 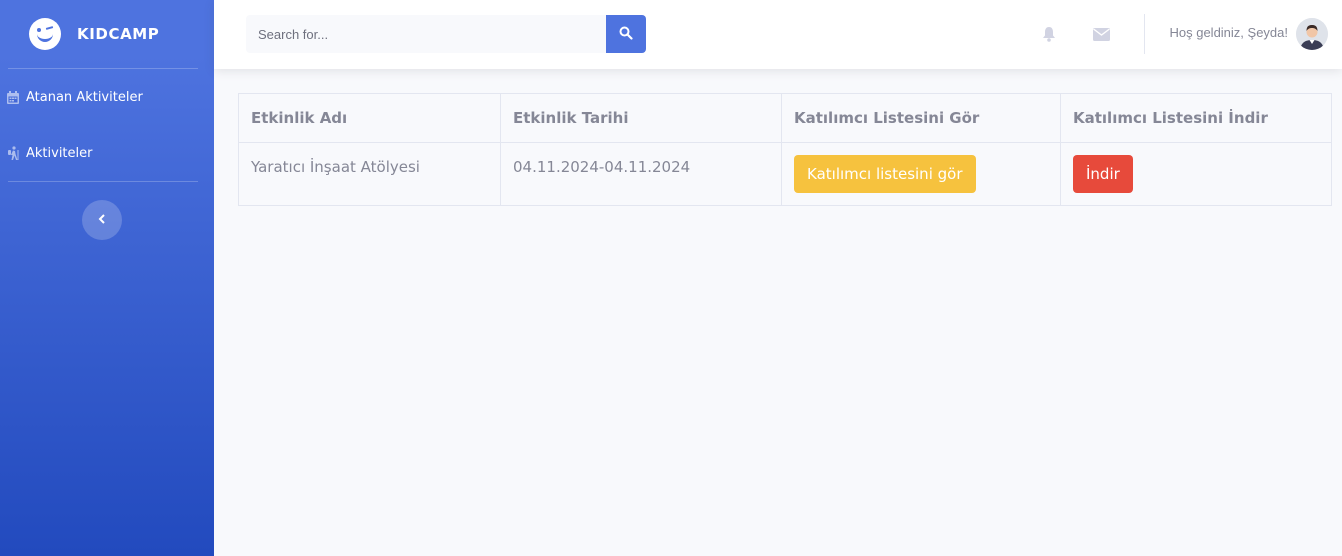 What do you see at coordinates (1144, 34) in the screenshot?
I see `topbar-divider` at bounding box center [1144, 34].